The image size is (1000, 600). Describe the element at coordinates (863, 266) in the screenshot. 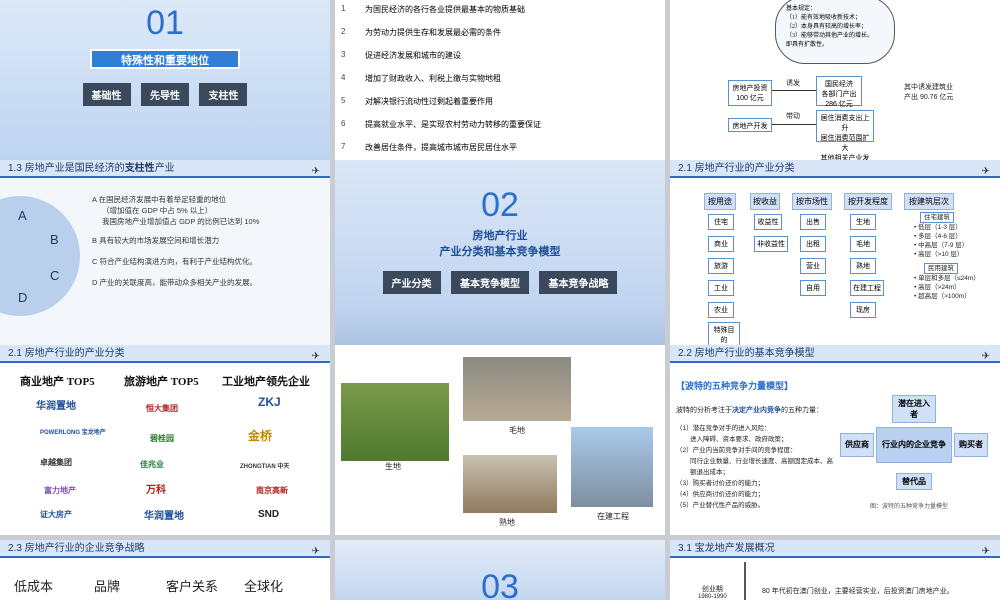

I see `cat-item: 熟地` at that location.